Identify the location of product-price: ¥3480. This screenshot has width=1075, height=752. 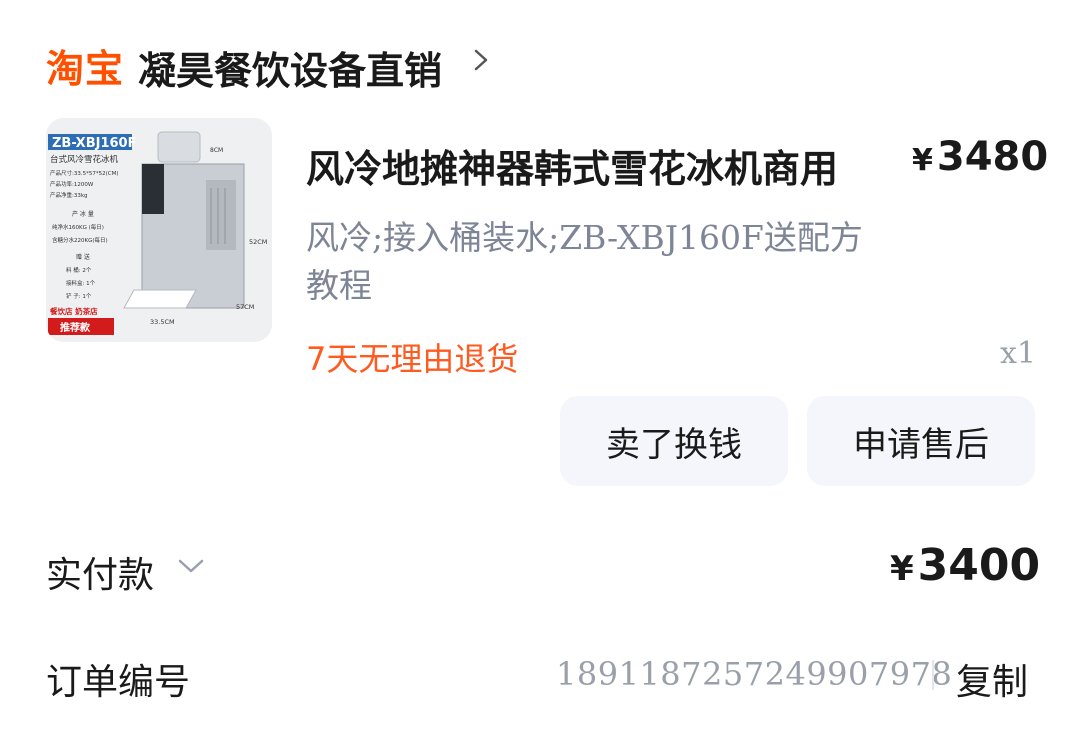
(980, 157).